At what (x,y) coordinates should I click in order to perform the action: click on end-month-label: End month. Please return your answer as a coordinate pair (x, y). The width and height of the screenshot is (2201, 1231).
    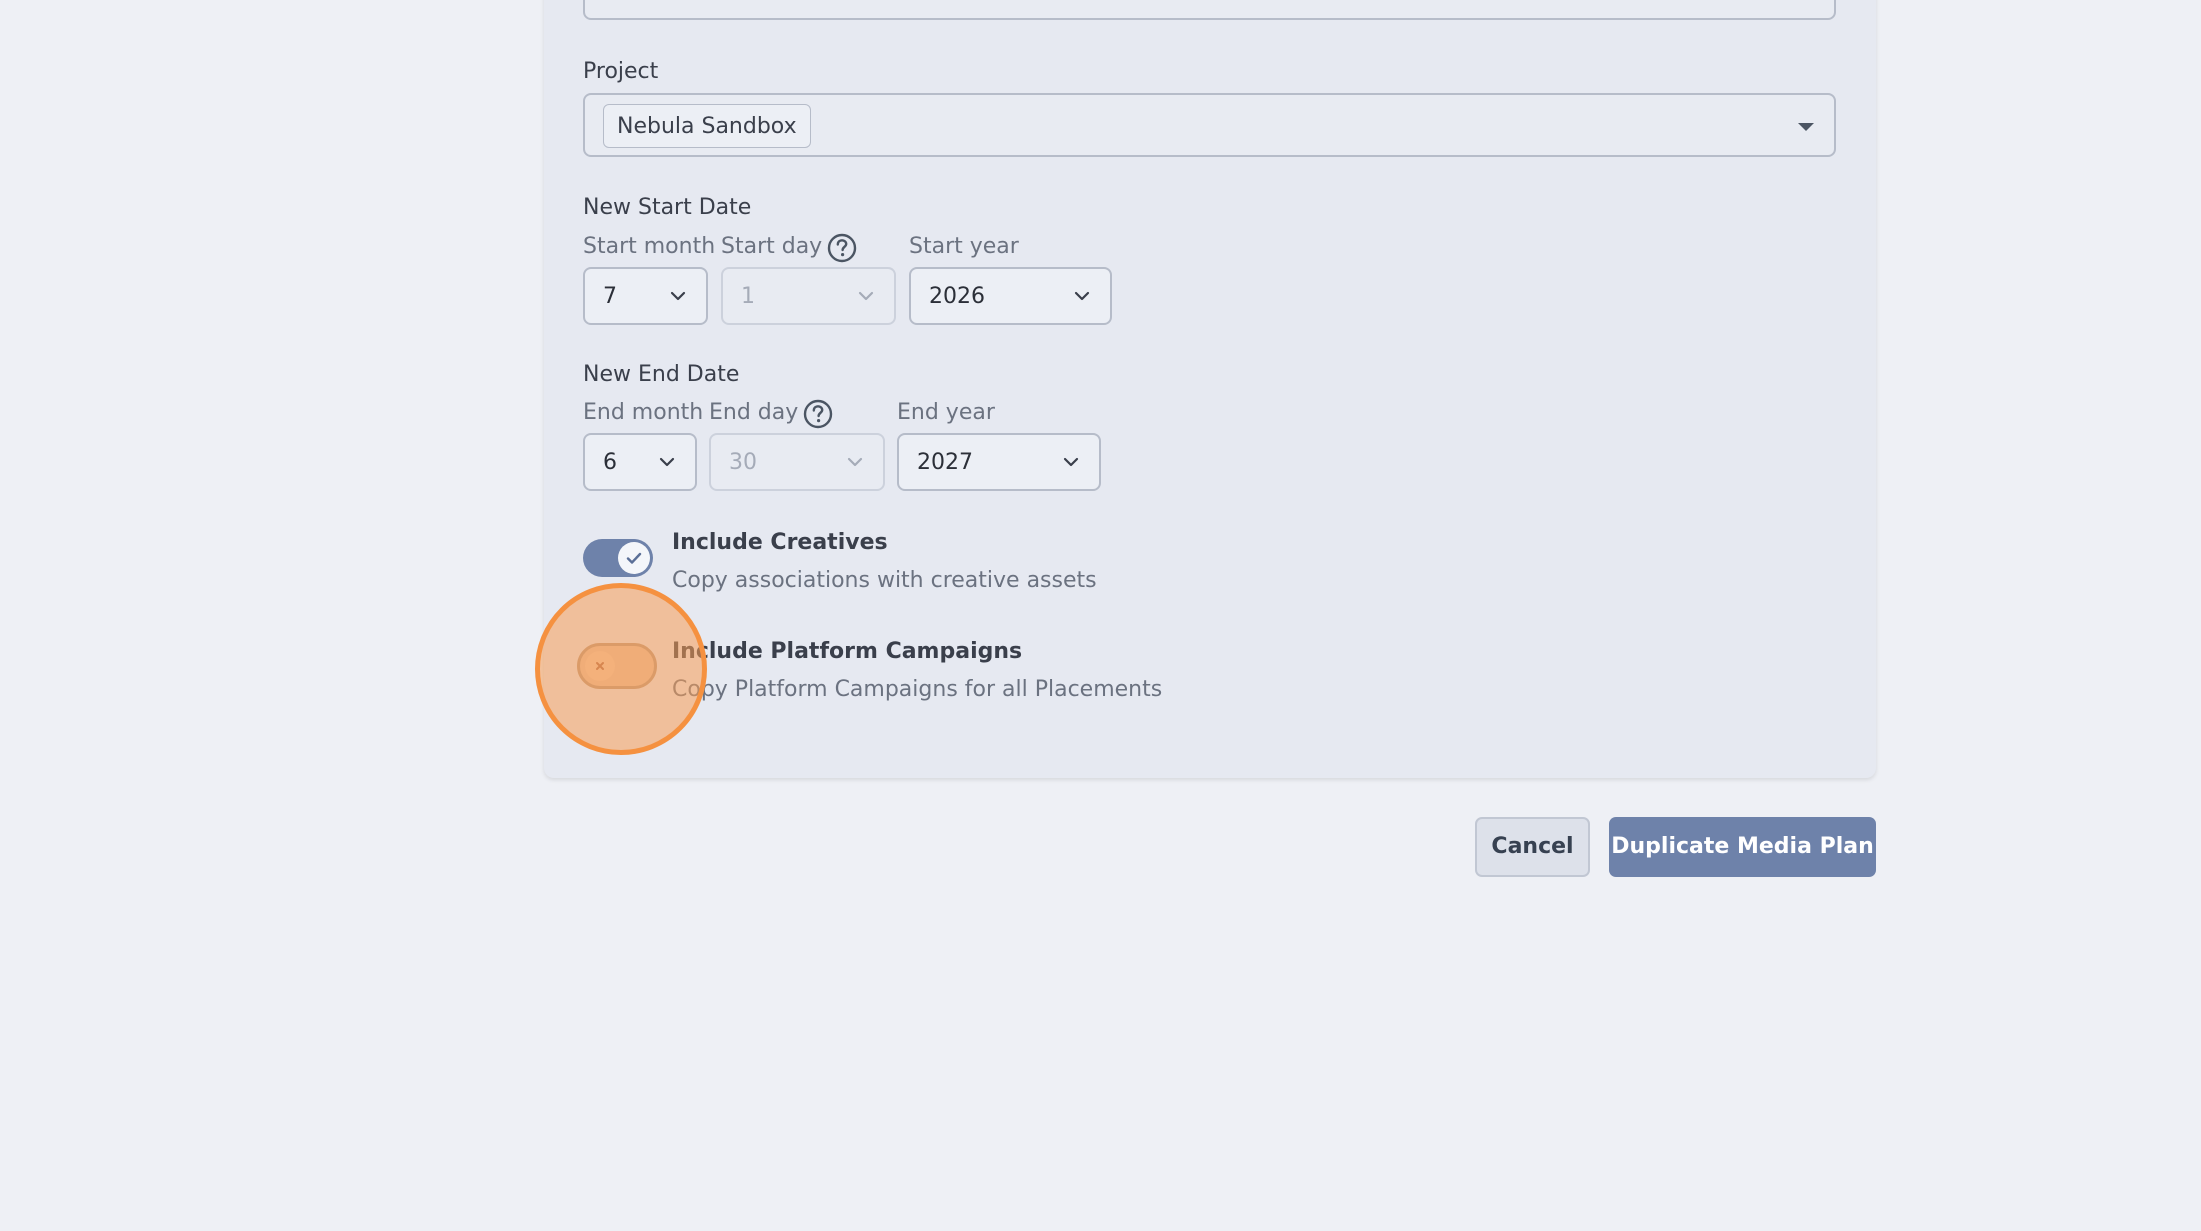
    Looking at the image, I should click on (643, 412).